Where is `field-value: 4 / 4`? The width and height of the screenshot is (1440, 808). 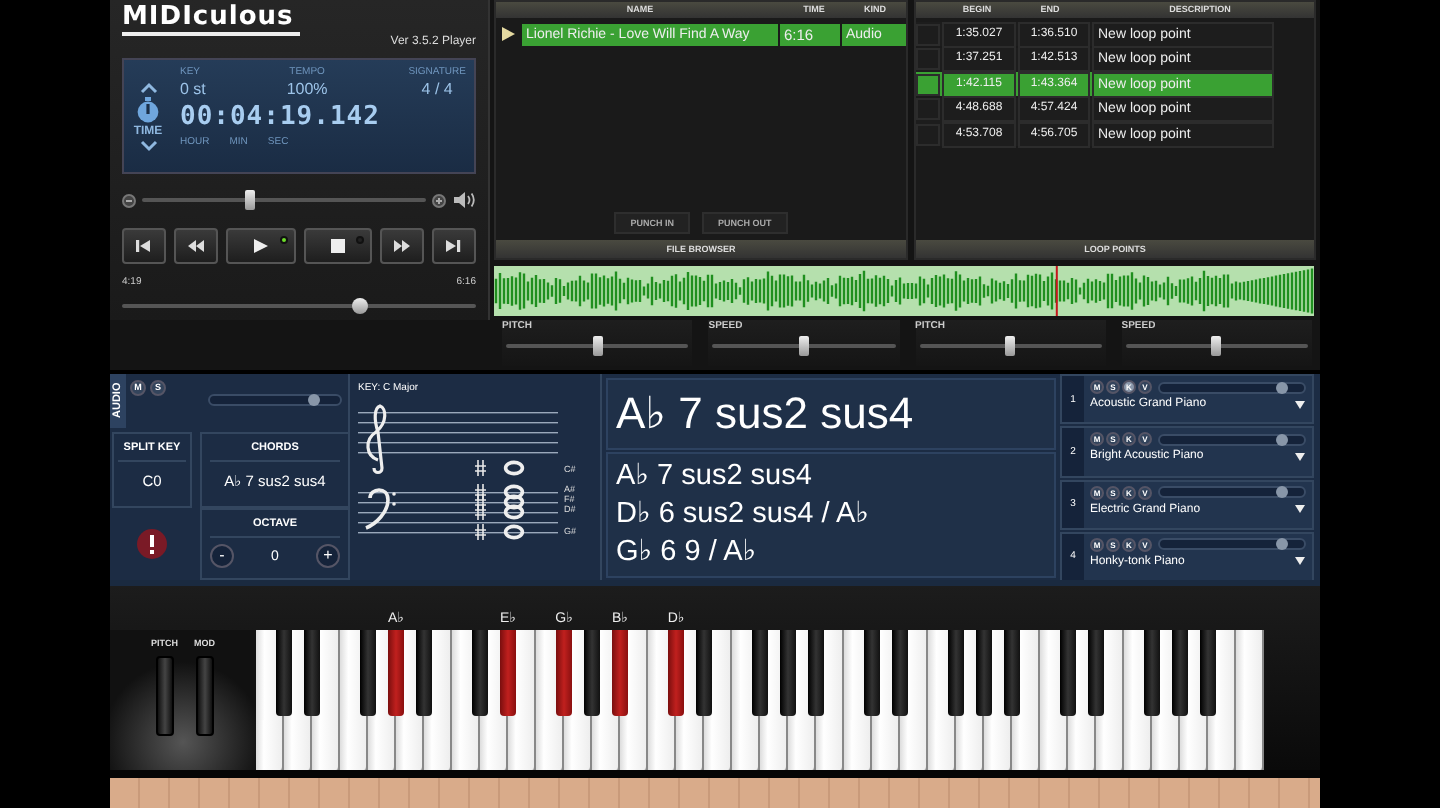
field-value: 4 / 4 is located at coordinates (437, 90).